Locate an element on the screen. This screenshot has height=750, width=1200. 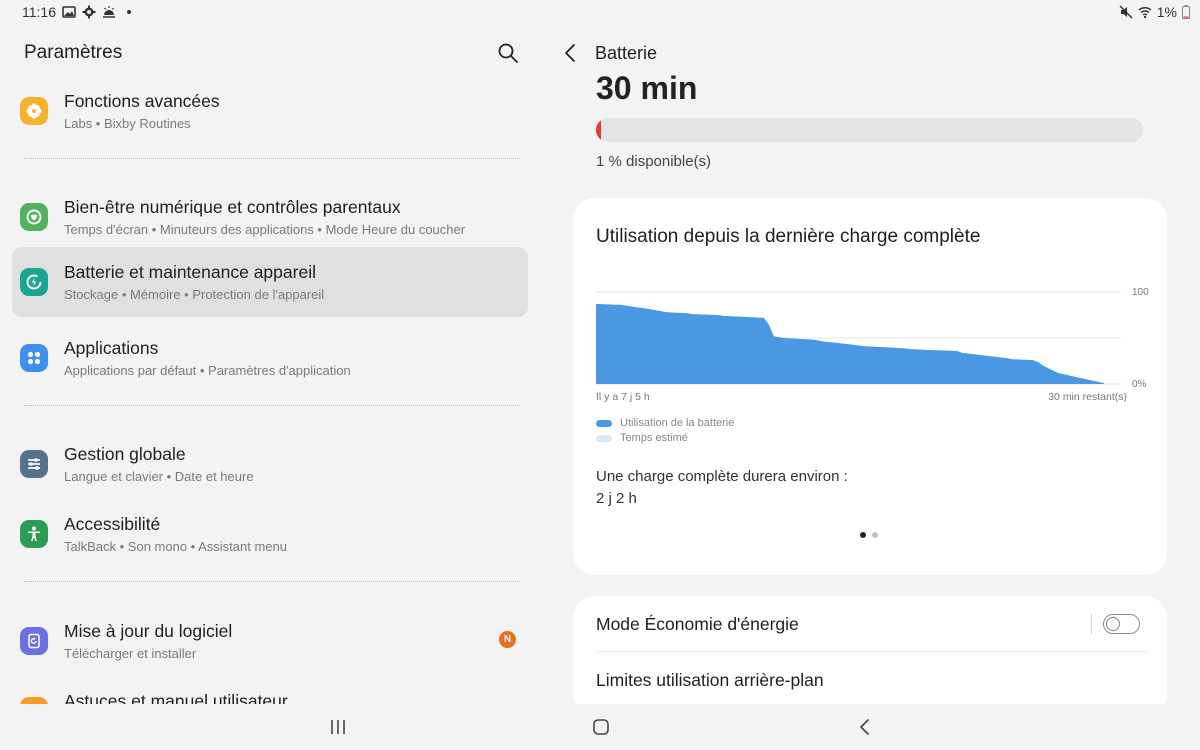
remaining-time-clip: 30 min is located at coordinates (696, 85).